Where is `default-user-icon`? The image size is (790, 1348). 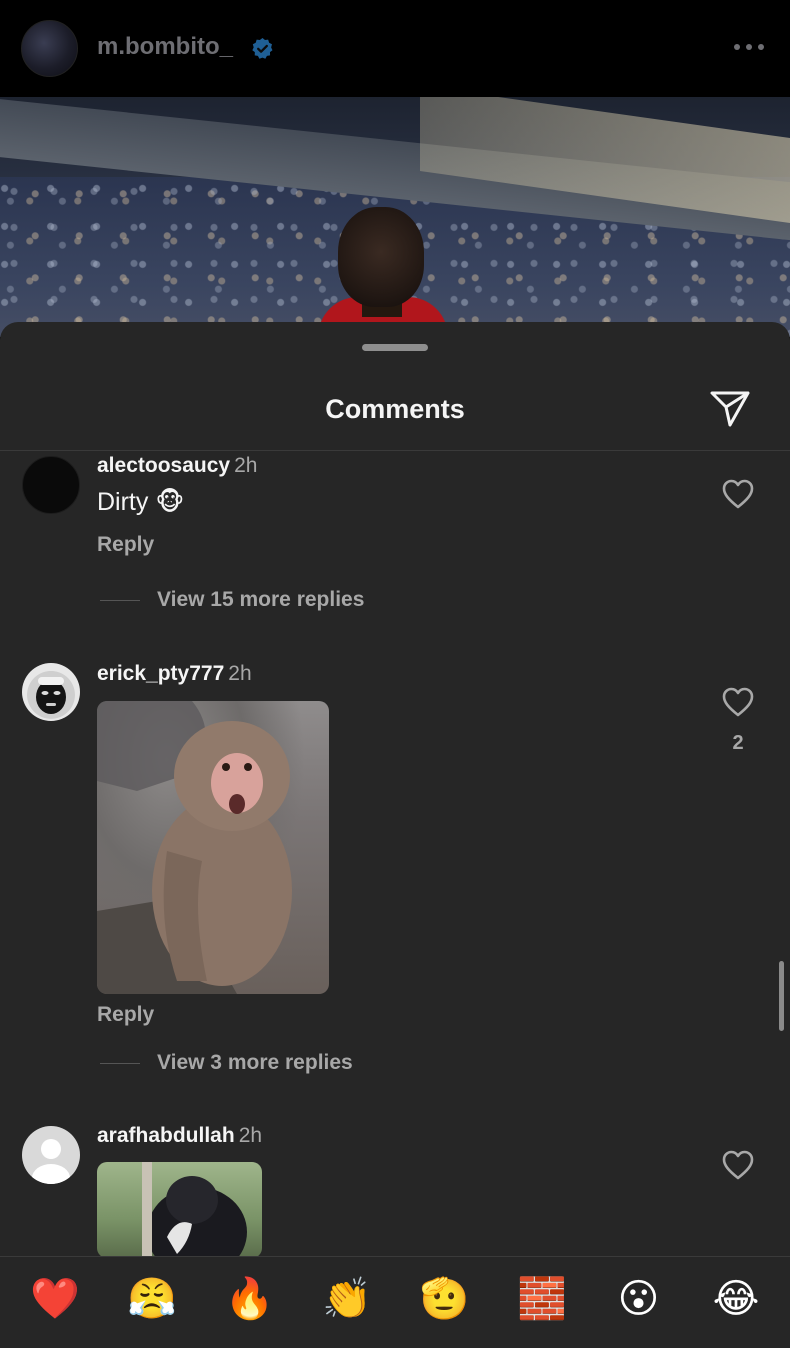 default-user-icon is located at coordinates (51, 1161).